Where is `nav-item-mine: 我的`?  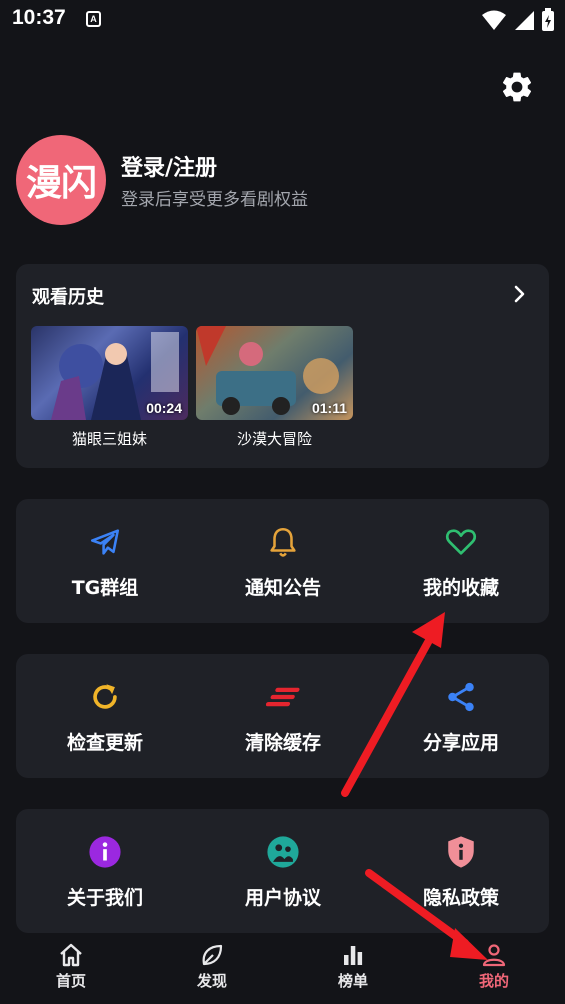 nav-item-mine: 我的 is located at coordinates (494, 967).